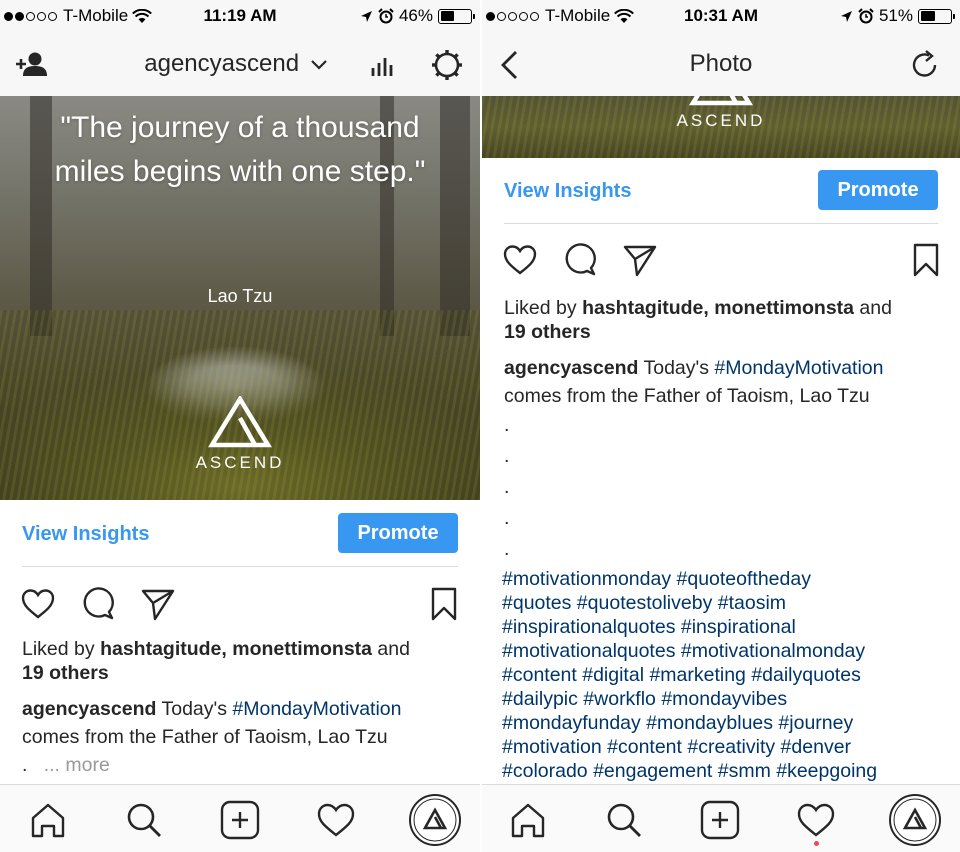  I want to click on caption-dots: . . . . ., so click(727, 487).